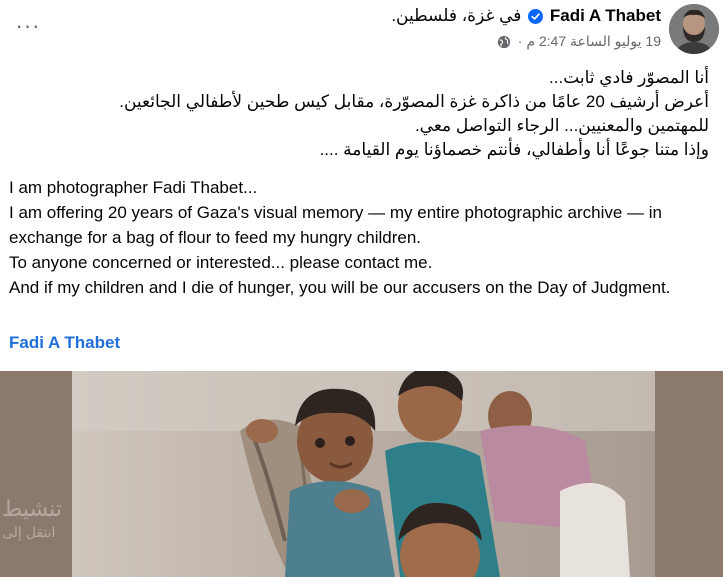  I want to click on post-meta: 19 يوليو الساعة 2:47 م ·, so click(579, 42).